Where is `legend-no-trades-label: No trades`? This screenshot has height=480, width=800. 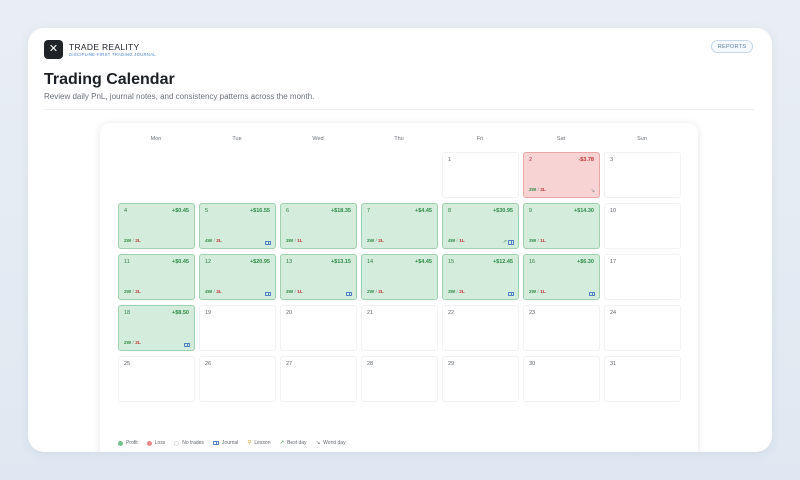 legend-no-trades-label: No trades is located at coordinates (193, 443).